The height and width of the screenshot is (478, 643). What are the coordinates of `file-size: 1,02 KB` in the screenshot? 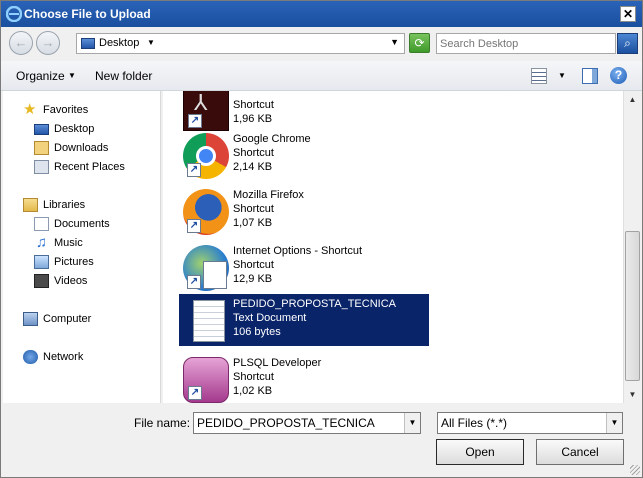 It's located at (253, 391).